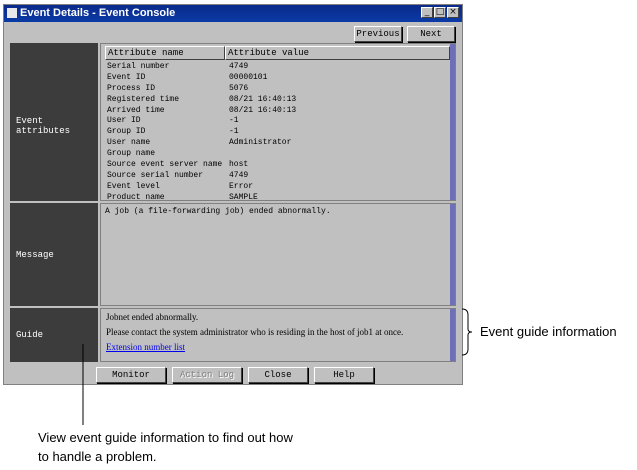 Image resolution: width=637 pixels, height=470 pixels. I want to click on attribute-name-cell: Process ID, so click(131, 88).